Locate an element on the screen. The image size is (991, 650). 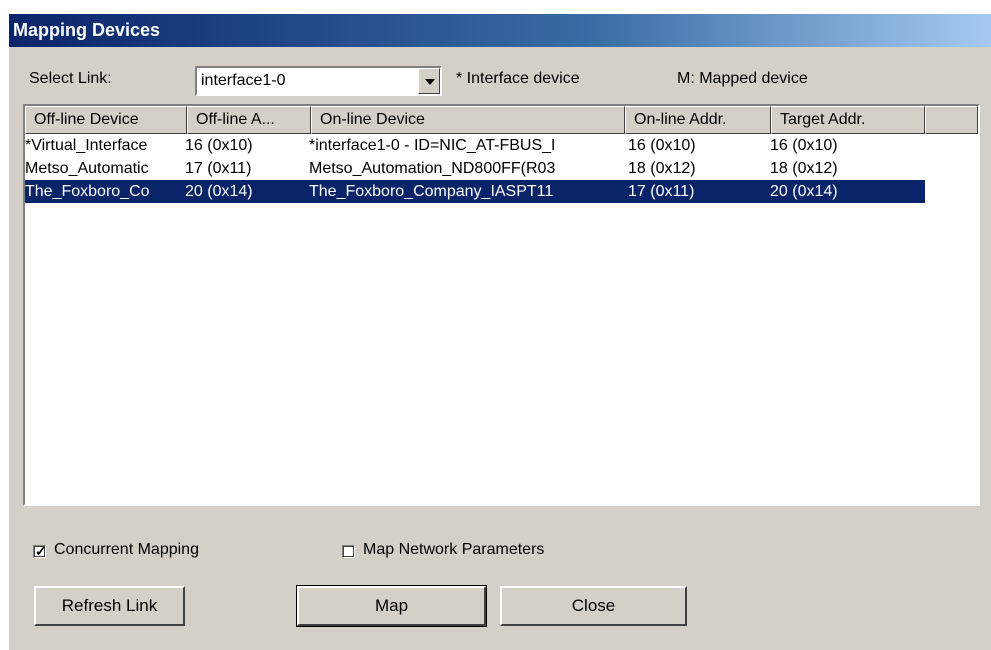
dialog-title: Mapping Devices is located at coordinates (500, 30).